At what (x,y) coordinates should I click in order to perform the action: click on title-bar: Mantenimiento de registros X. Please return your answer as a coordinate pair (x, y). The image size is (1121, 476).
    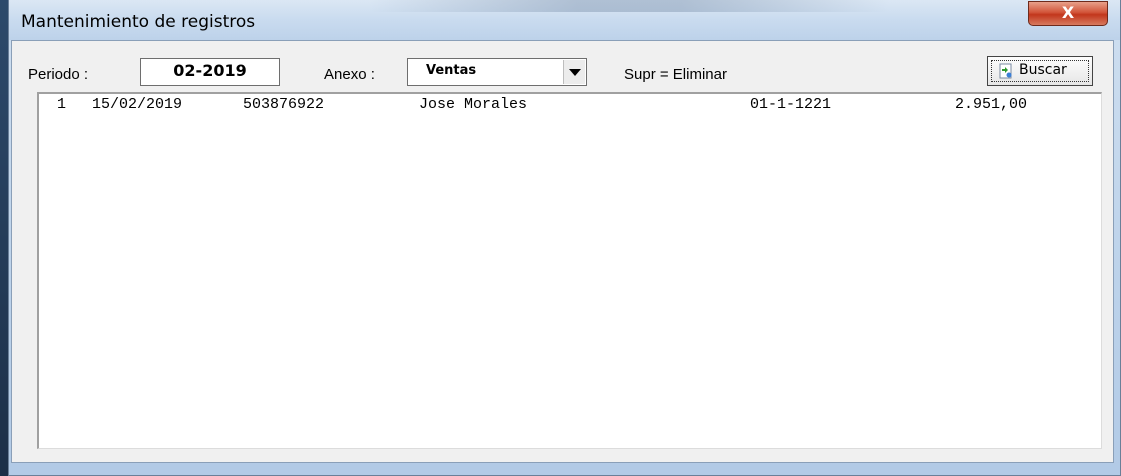
    Looking at the image, I should click on (564, 20).